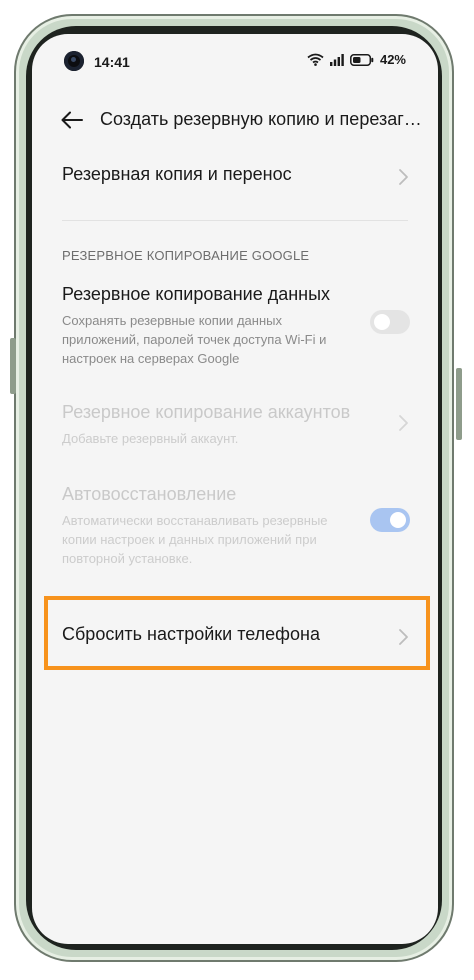 The height and width of the screenshot is (980, 474). I want to click on front-camera, so click(74, 61).